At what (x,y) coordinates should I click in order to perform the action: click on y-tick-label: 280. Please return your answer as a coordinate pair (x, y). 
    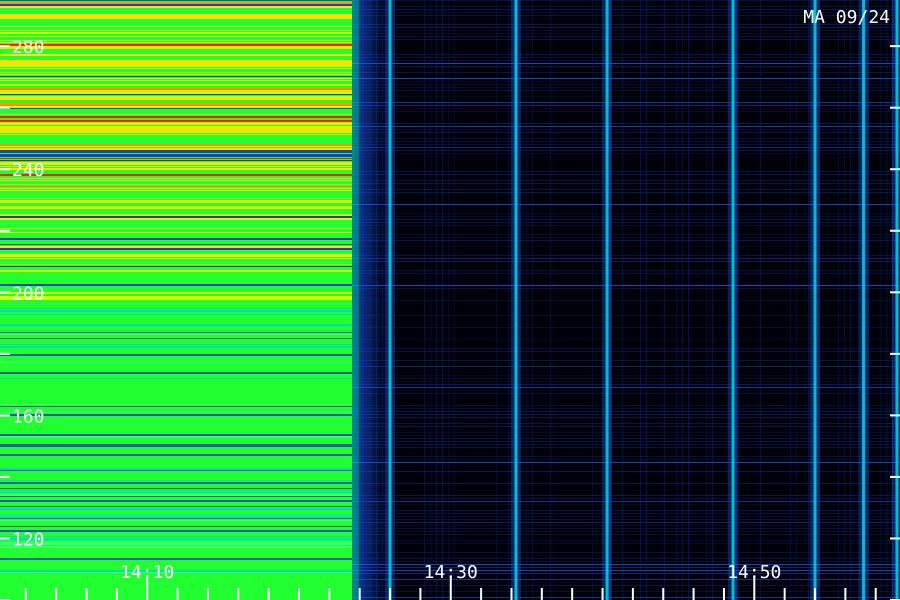
    Looking at the image, I should click on (28, 47).